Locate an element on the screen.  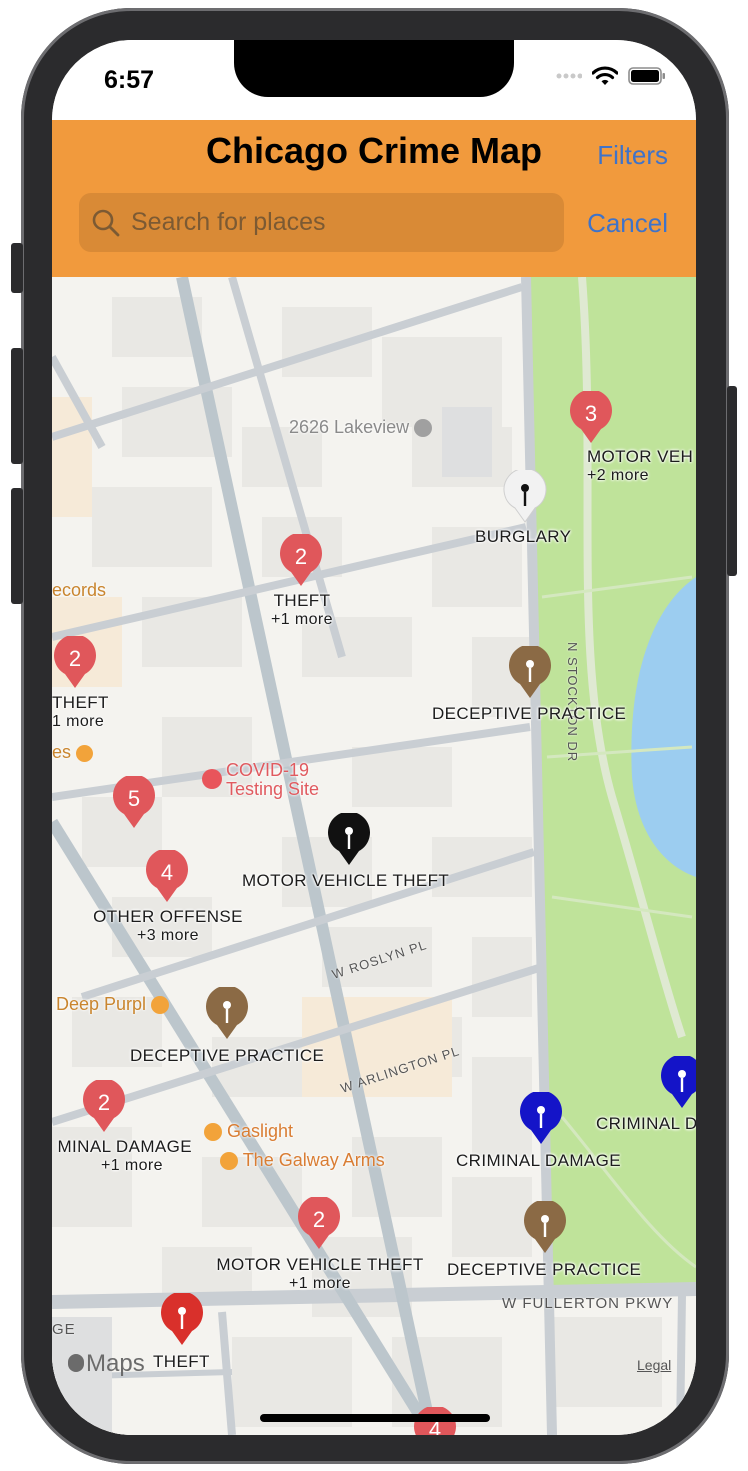
cluster-marker: 5 is located at coordinates (134, 804).